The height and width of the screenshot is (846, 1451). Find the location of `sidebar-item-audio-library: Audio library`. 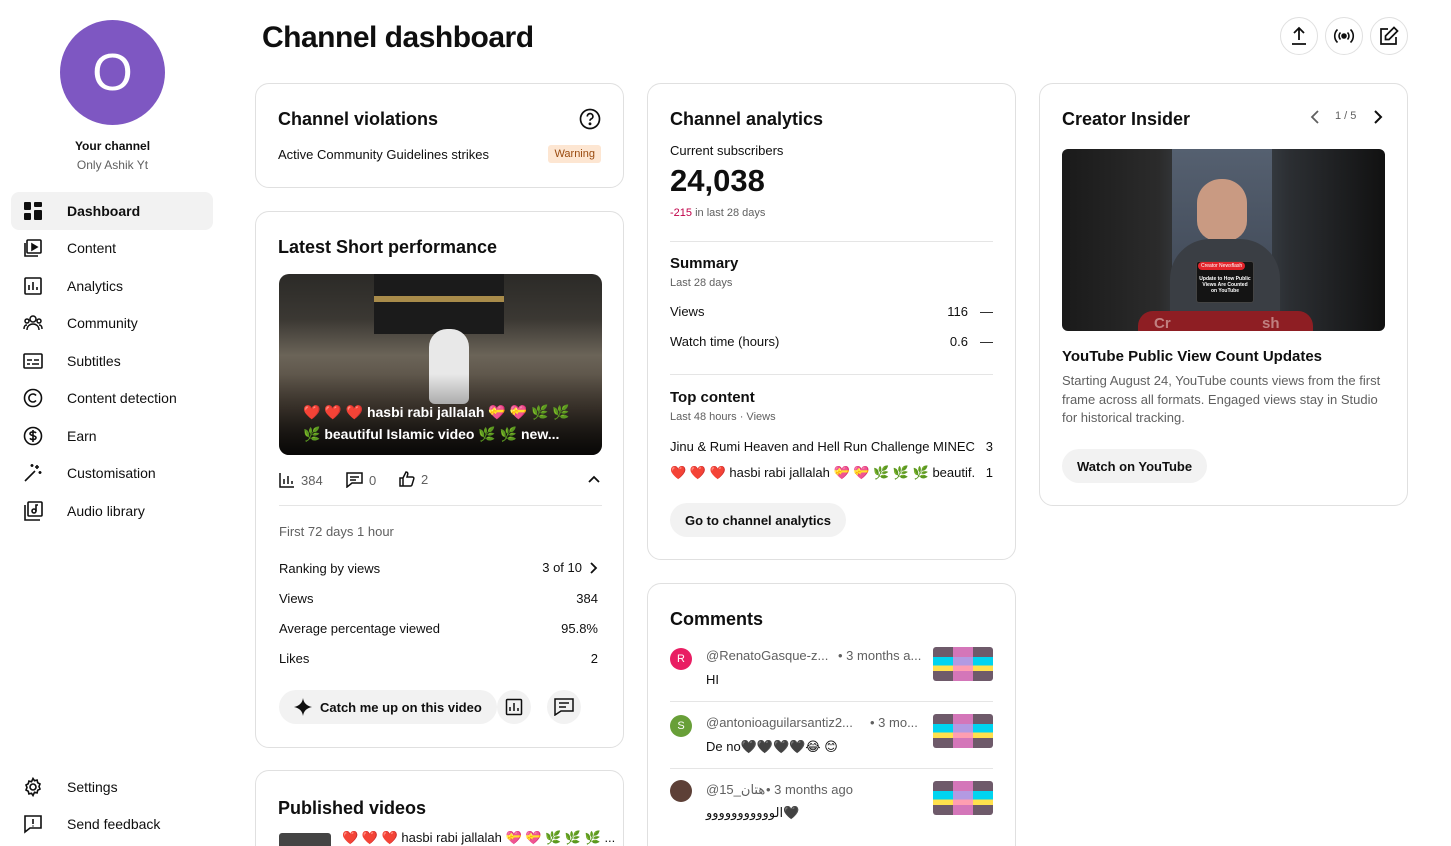

sidebar-item-audio-library: Audio library is located at coordinates (112, 511).